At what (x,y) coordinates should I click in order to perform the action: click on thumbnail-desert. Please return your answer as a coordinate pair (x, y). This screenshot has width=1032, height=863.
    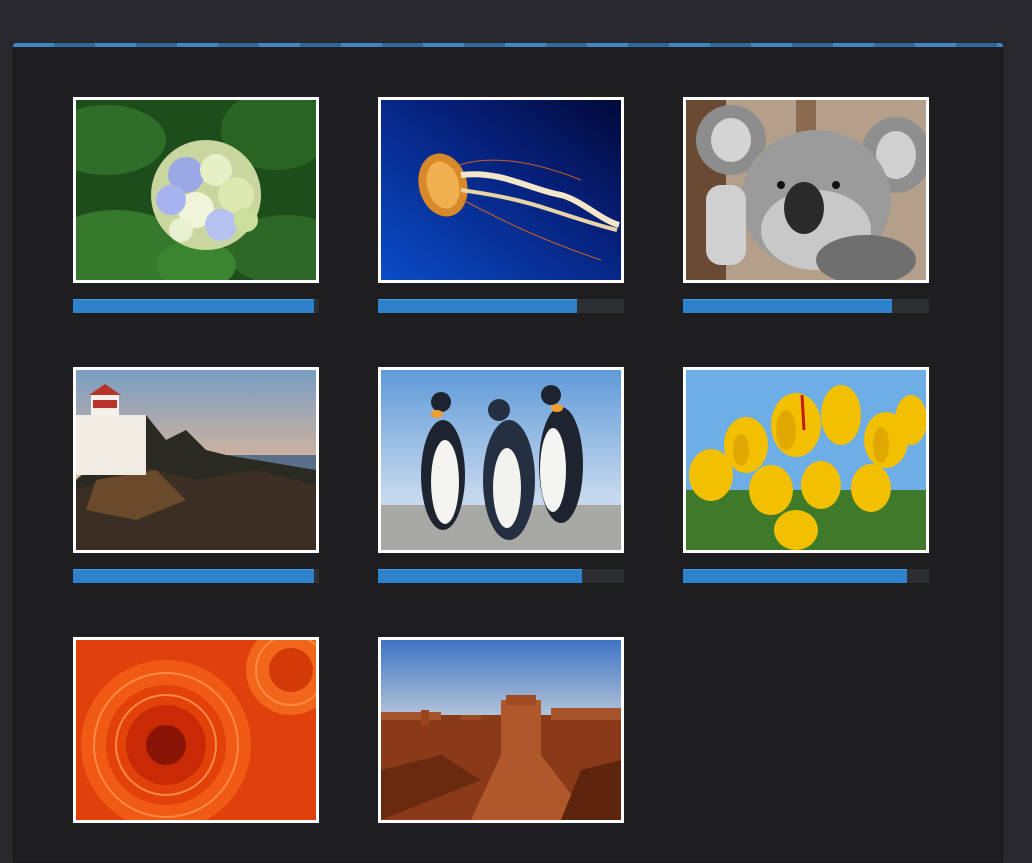
    Looking at the image, I should click on (501, 730).